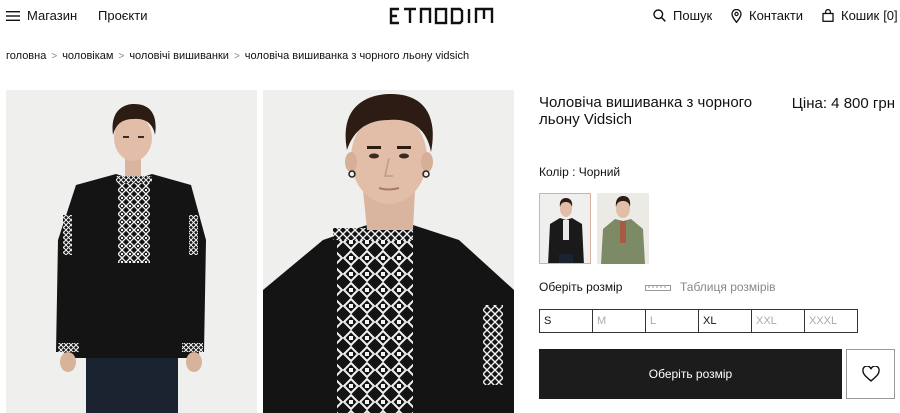  What do you see at coordinates (87, 56) in the screenshot?
I see `breadcrumb-men: чоловікам` at bounding box center [87, 56].